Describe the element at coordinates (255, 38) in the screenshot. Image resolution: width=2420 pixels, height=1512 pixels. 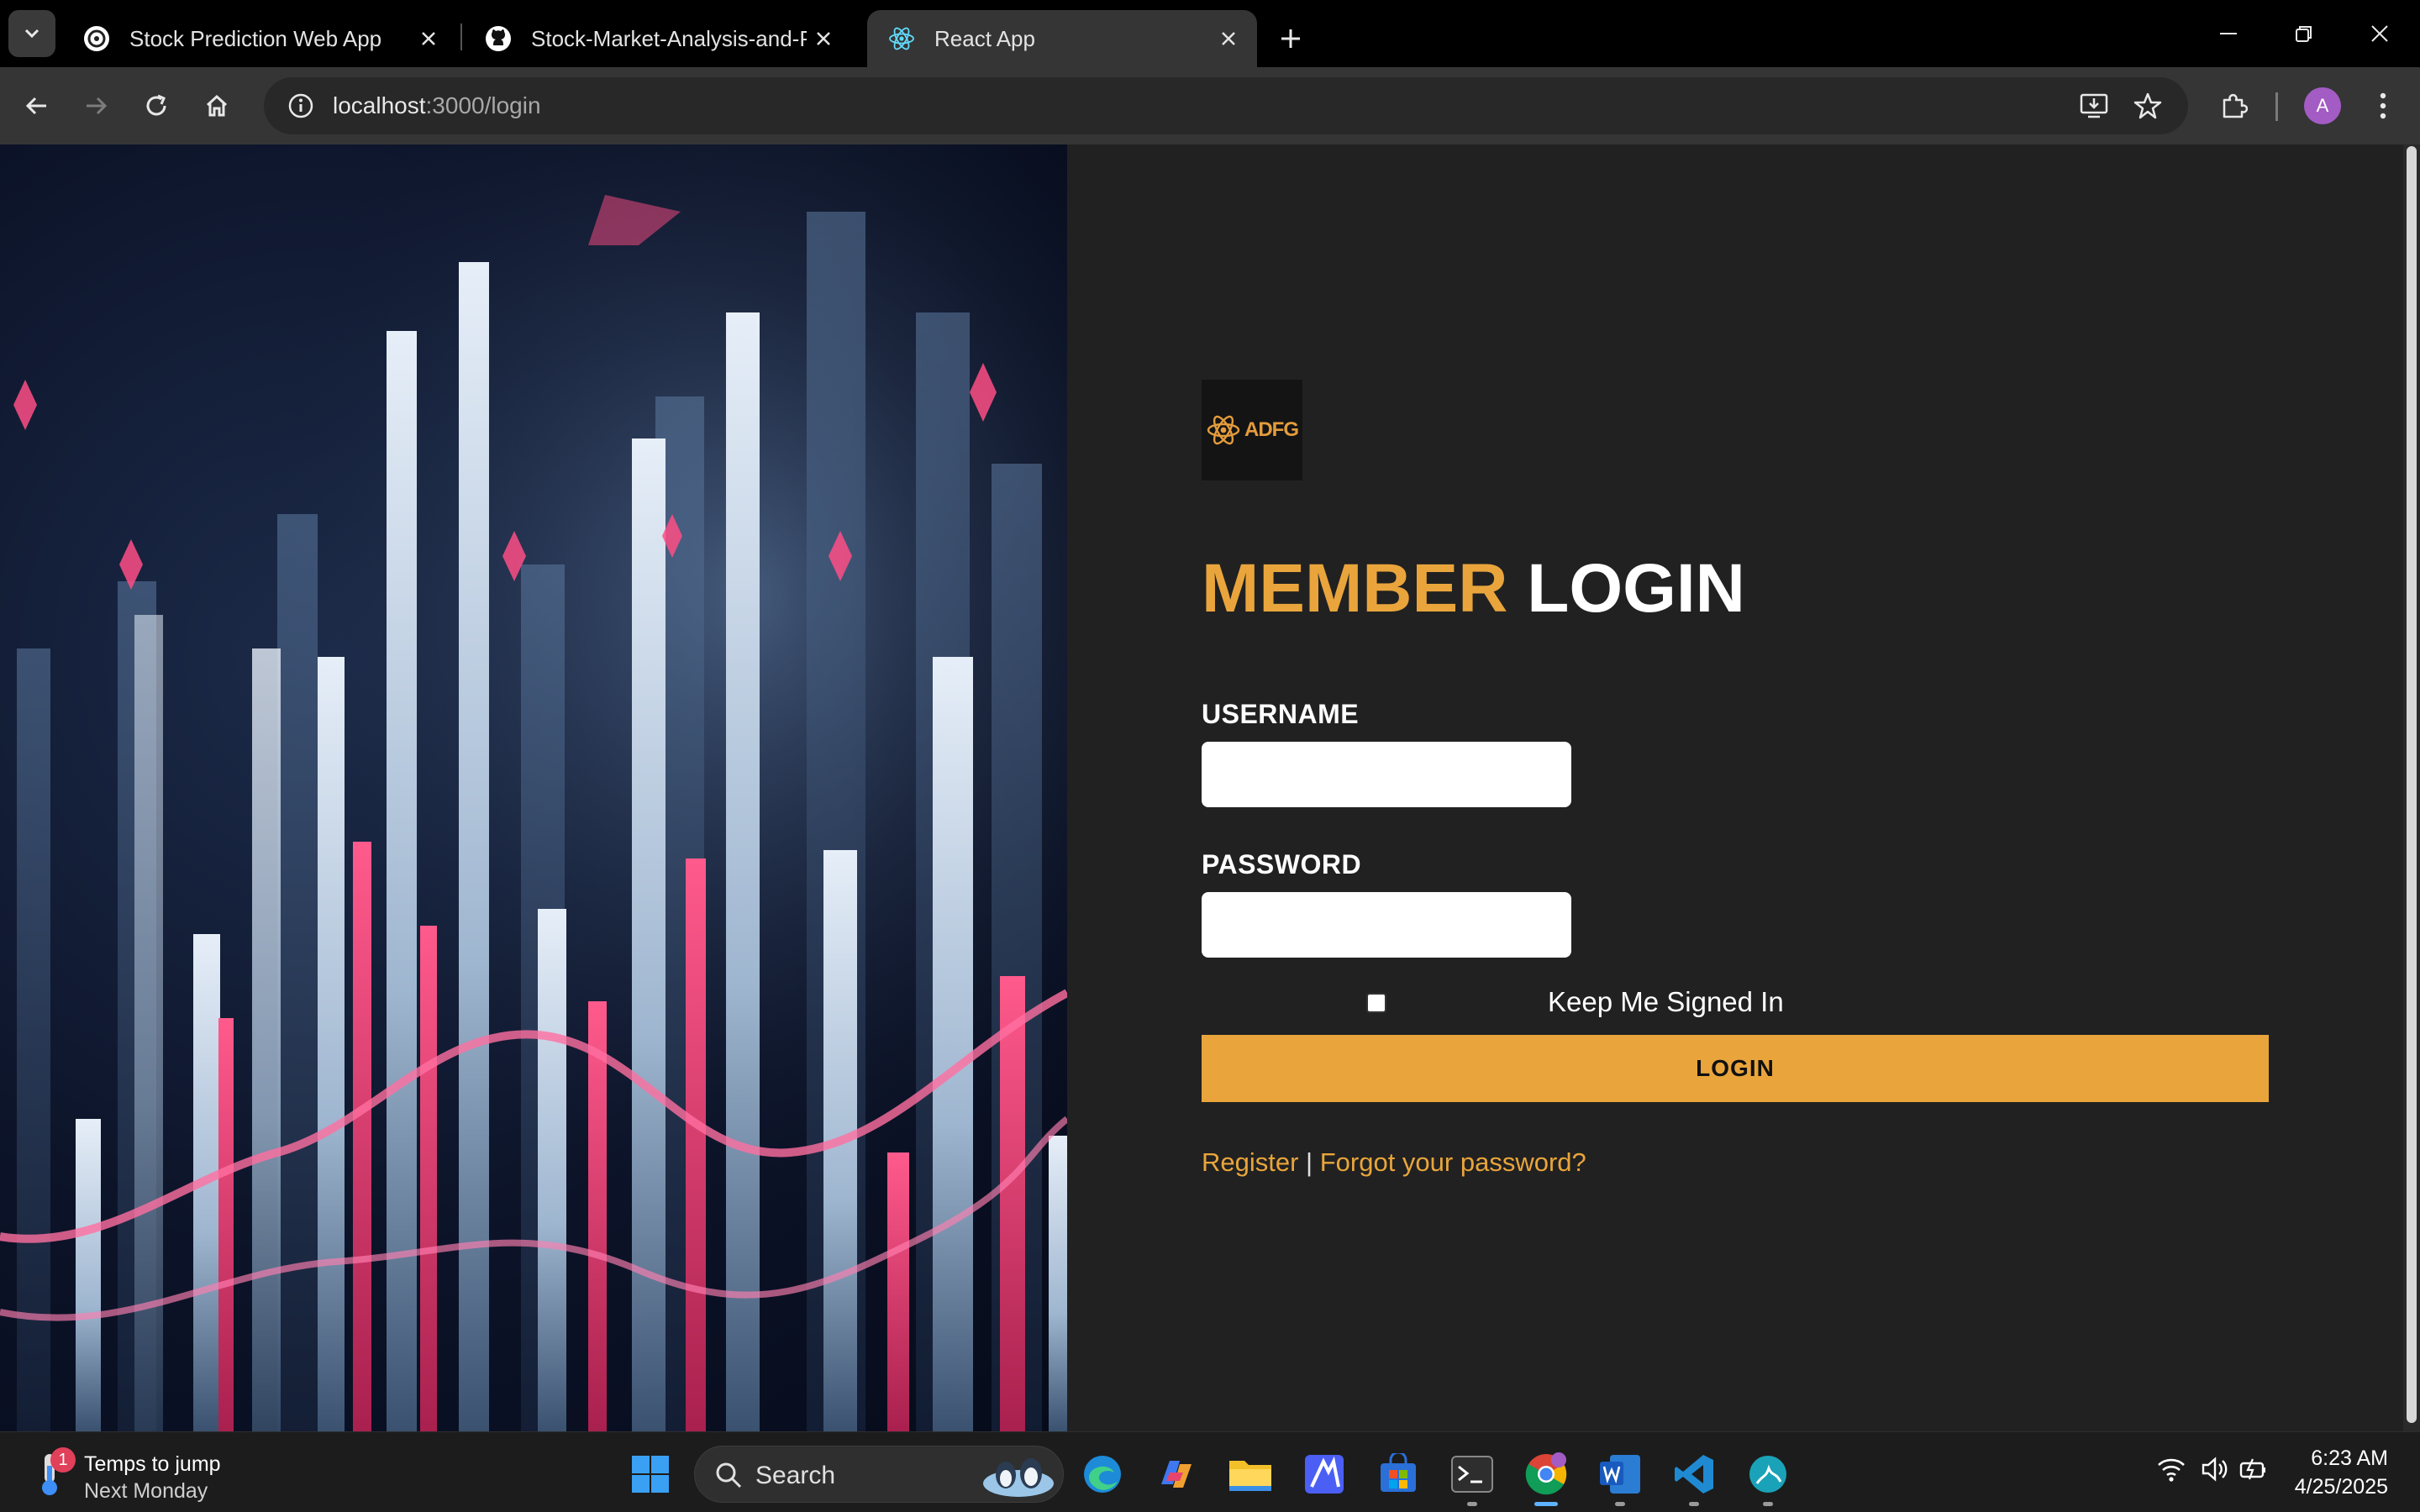
I see `tab-title: Stock Prediction Web App` at that location.